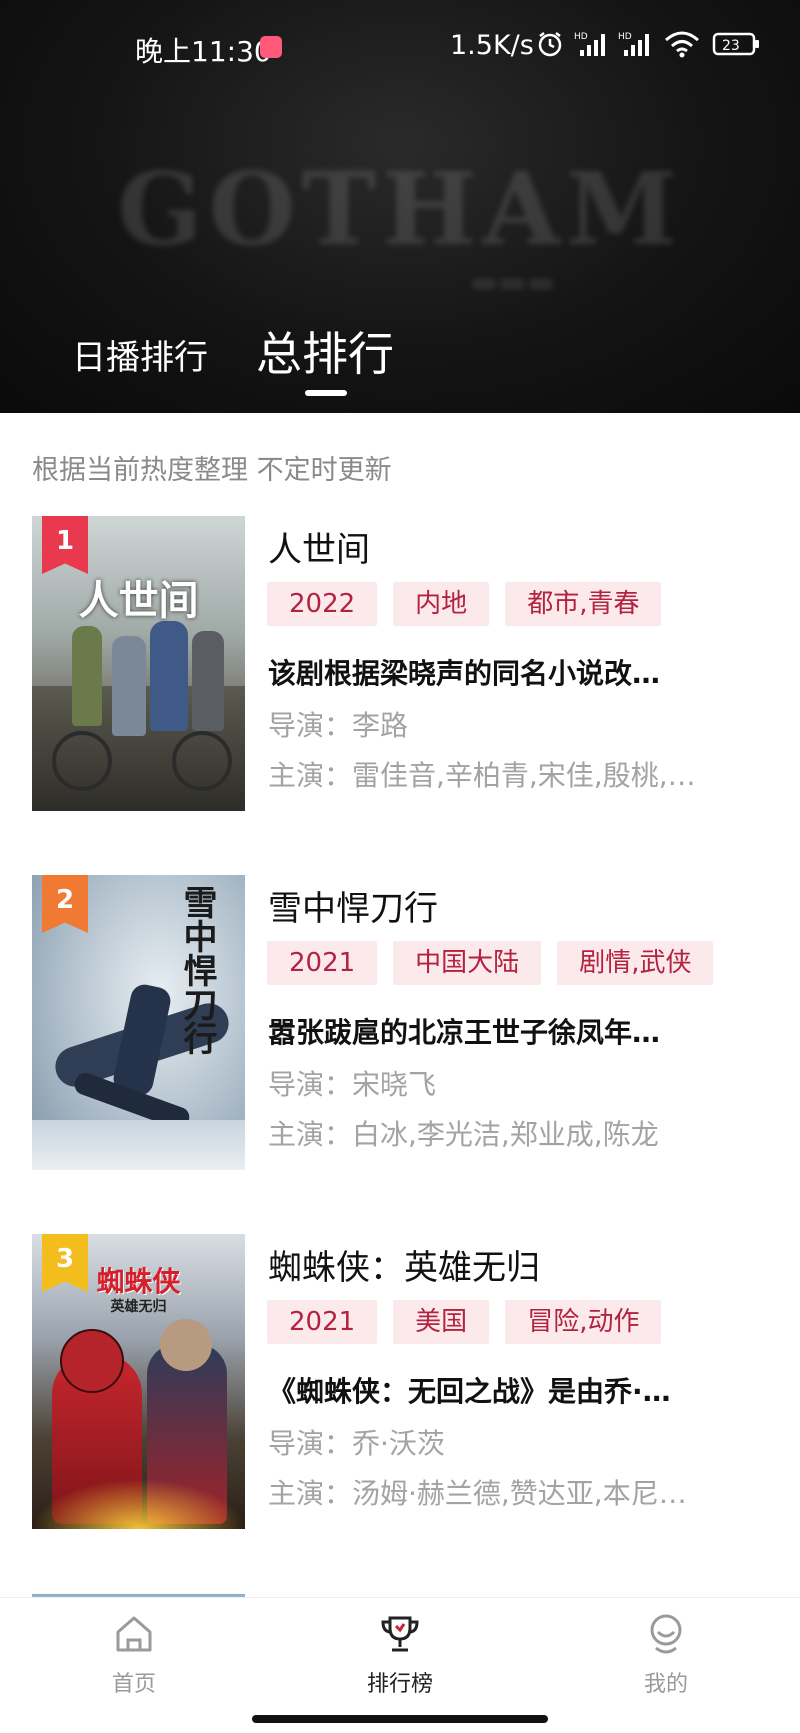 The width and height of the screenshot is (800, 1733). Describe the element at coordinates (326, 393) in the screenshot. I see `tab-active-indicator` at that location.